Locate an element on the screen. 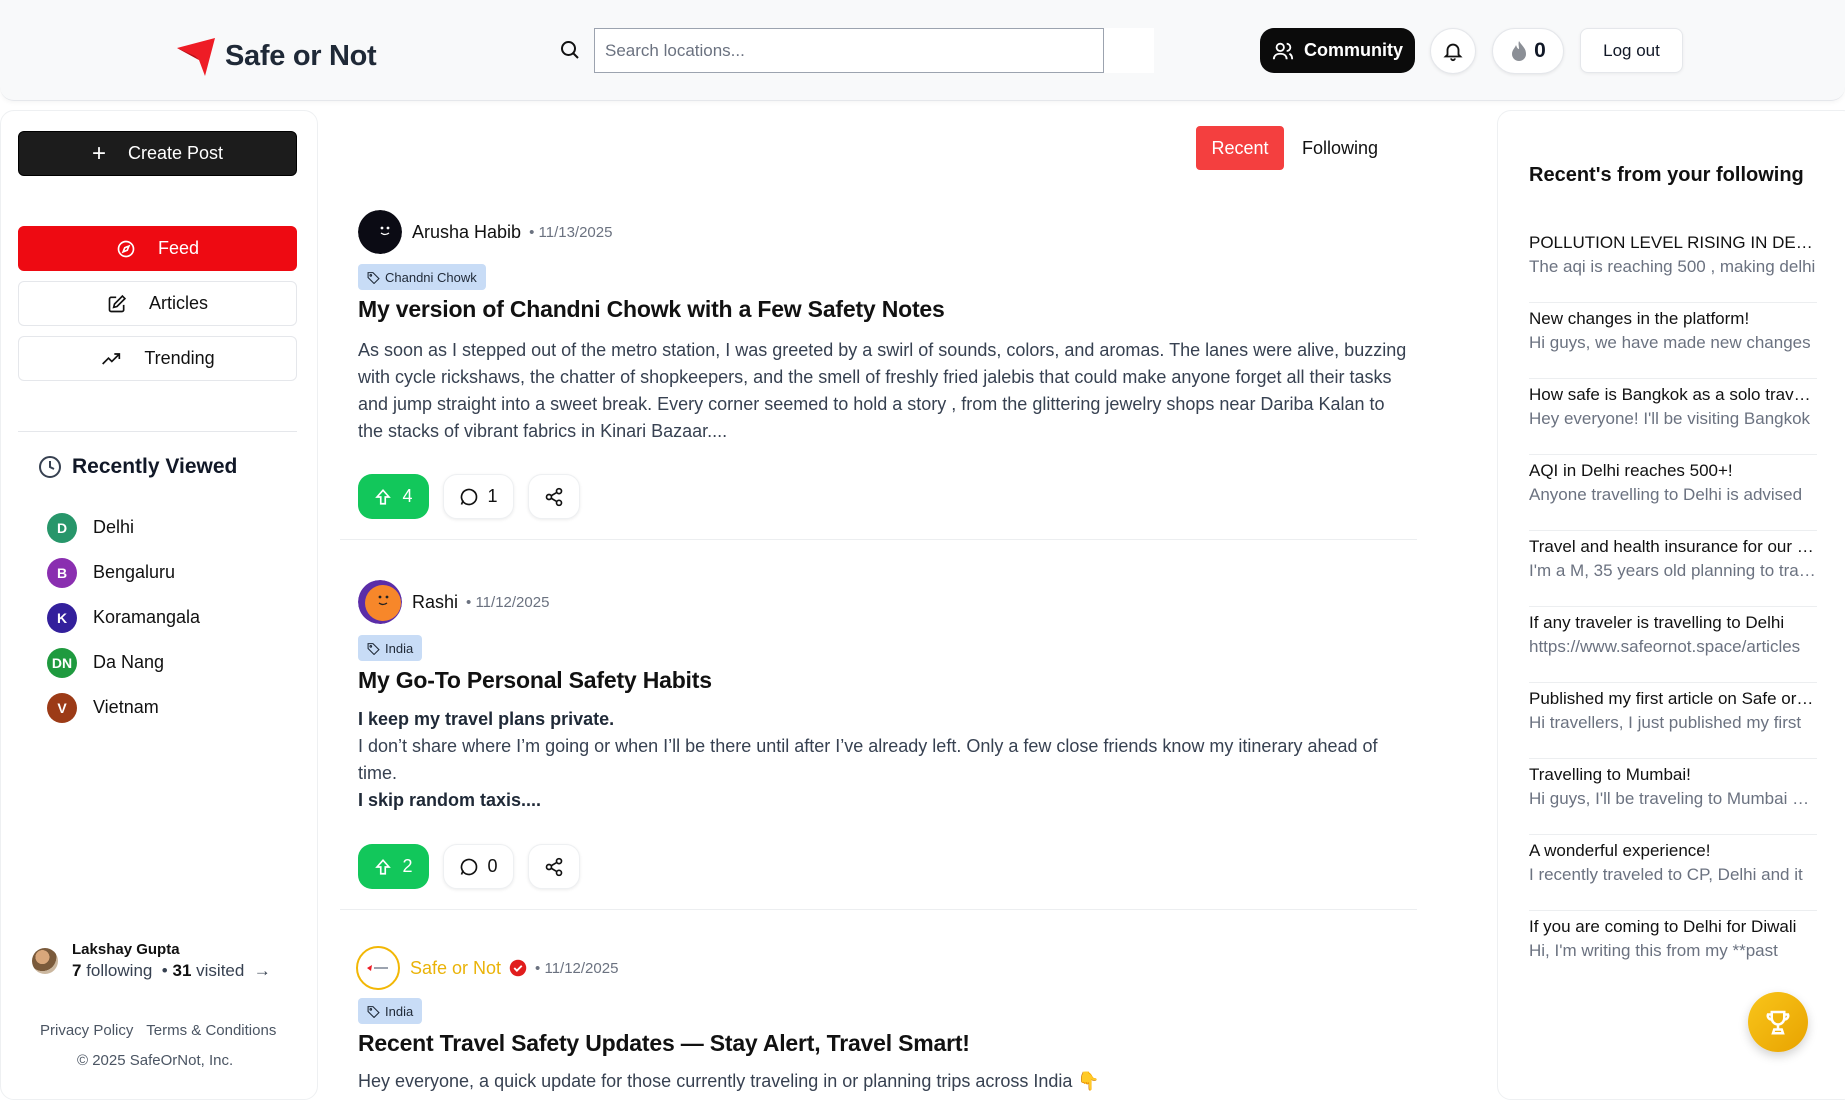 Image resolution: width=1845 pixels, height=1100 pixels. location-avatar: D is located at coordinates (62, 527).